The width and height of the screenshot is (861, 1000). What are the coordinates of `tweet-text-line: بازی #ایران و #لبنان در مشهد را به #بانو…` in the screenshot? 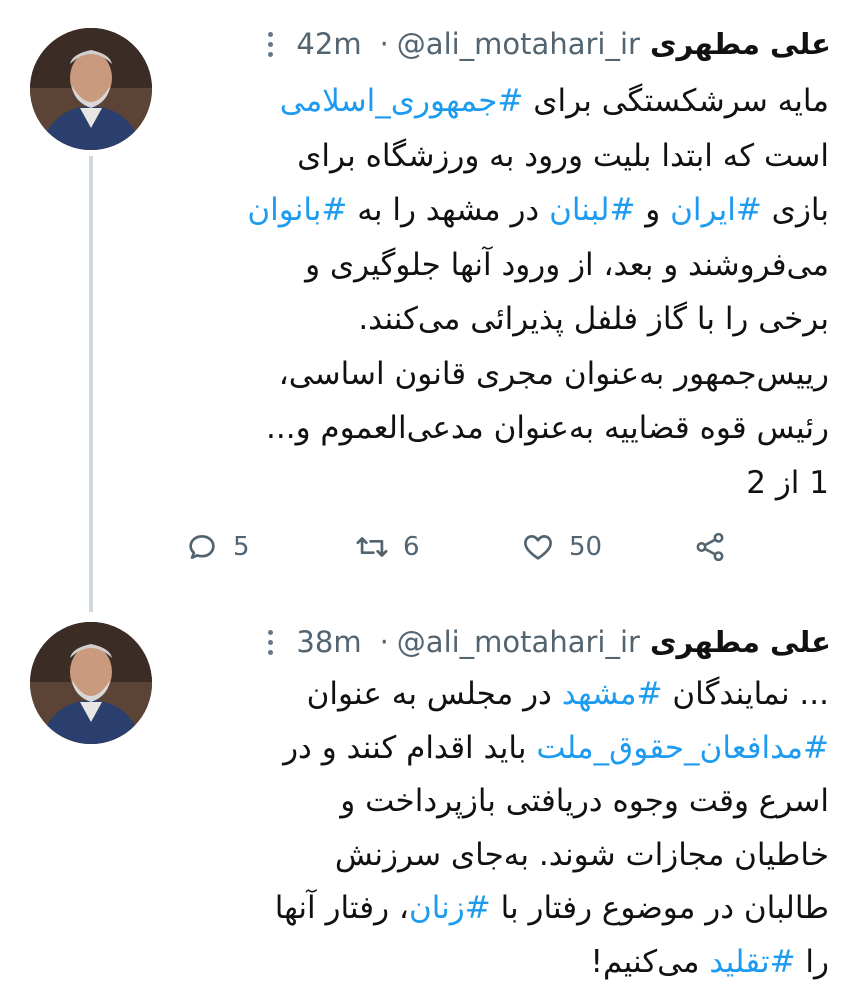 It's located at (507, 210).